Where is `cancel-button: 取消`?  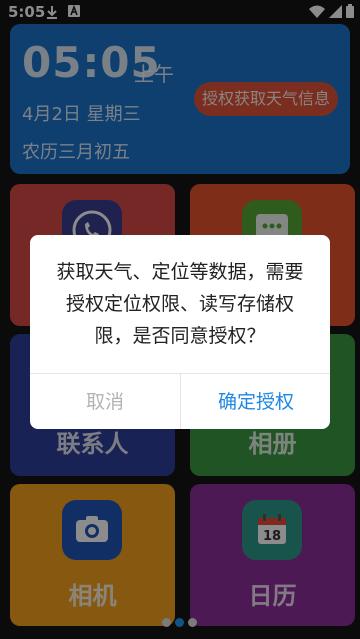 cancel-button: 取消 is located at coordinates (105, 401).